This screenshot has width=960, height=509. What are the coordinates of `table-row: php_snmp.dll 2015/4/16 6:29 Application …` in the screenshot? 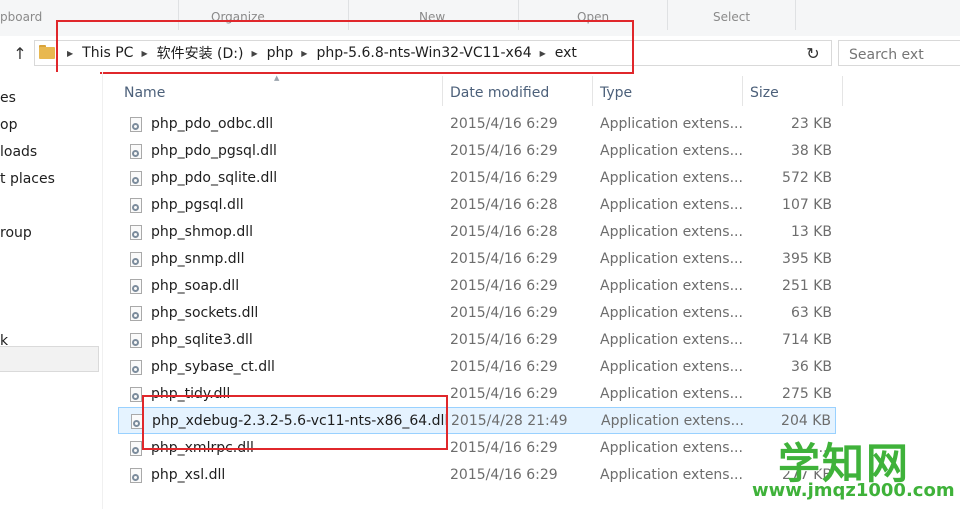 It's located at (477, 259).